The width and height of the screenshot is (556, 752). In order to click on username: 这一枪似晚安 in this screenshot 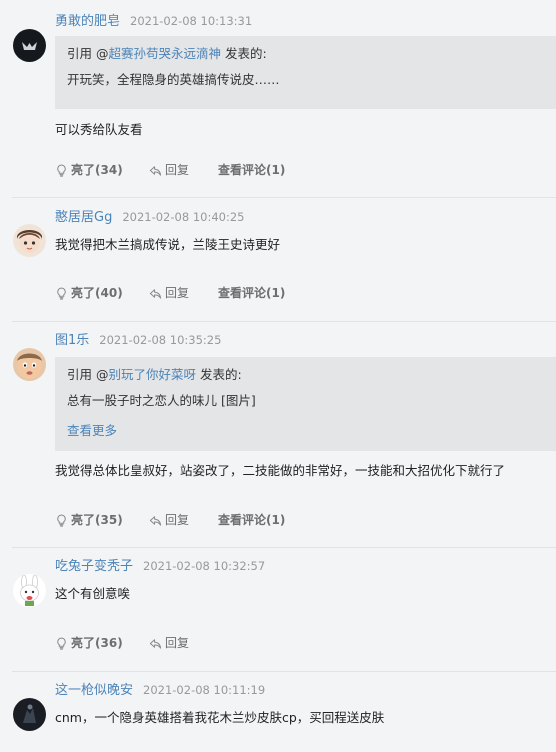, I will do `click(94, 690)`.